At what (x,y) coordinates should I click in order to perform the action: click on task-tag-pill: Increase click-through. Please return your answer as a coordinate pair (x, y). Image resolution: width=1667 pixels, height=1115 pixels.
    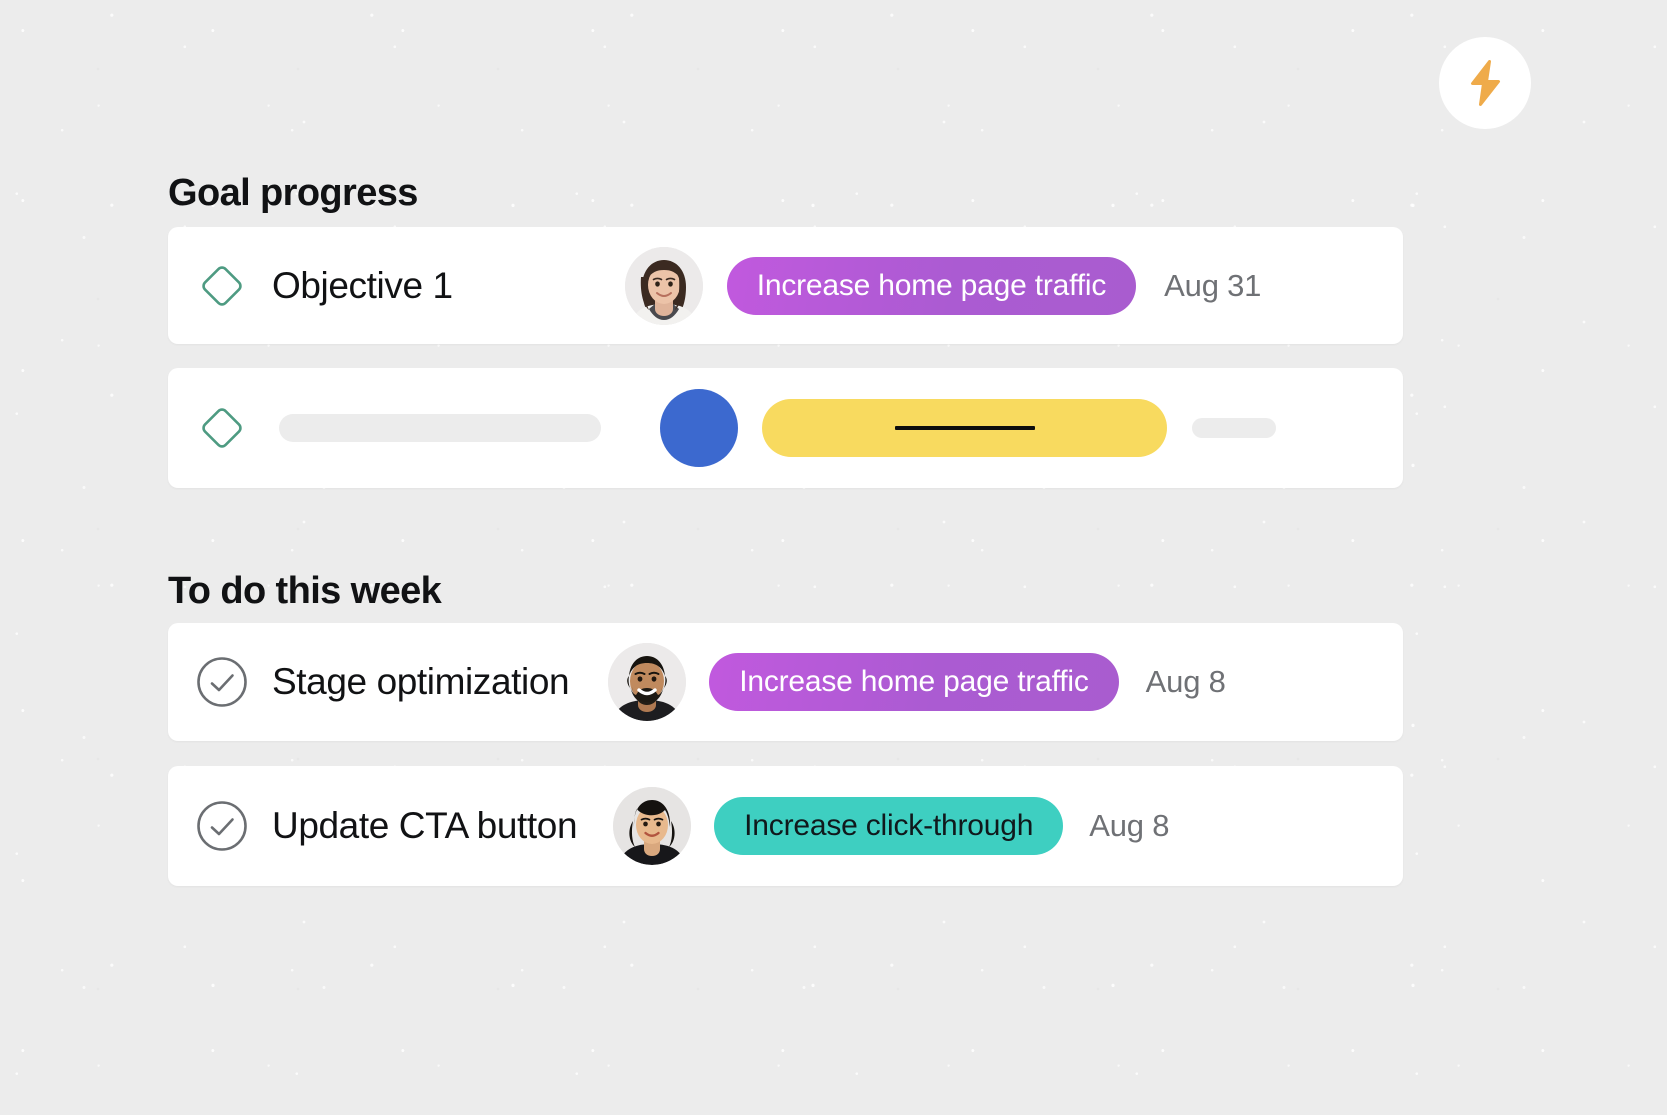
    Looking at the image, I should click on (889, 826).